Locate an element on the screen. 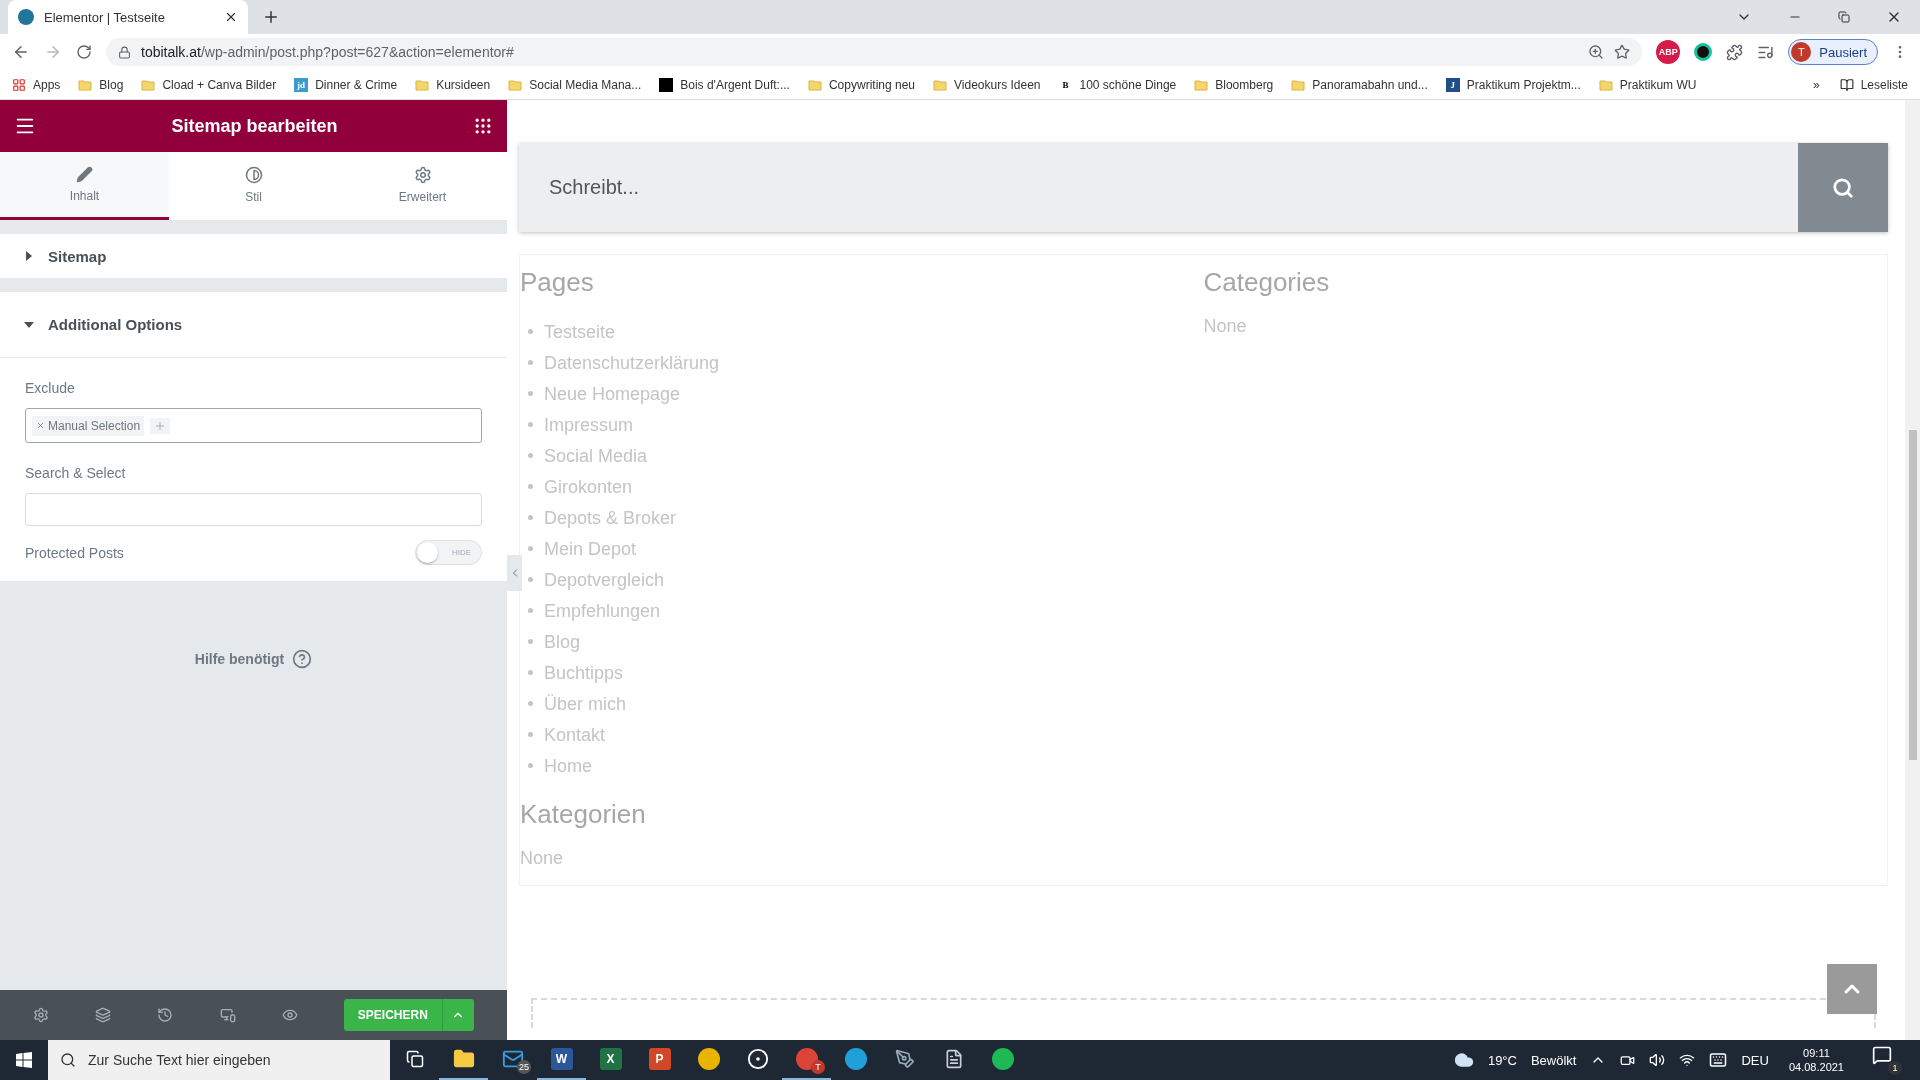 The image size is (1920, 1080). restore-icon is located at coordinates (1844, 17).